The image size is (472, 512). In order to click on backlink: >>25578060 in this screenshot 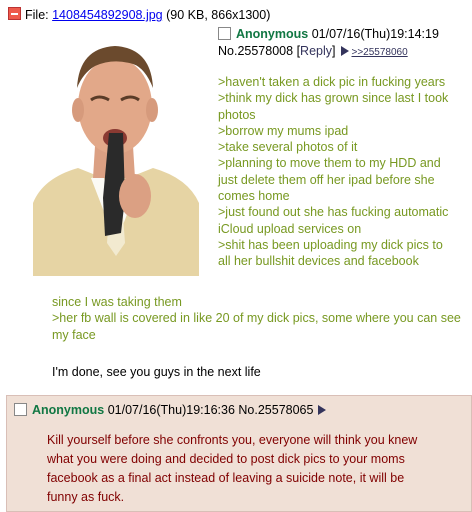, I will do `click(380, 52)`.